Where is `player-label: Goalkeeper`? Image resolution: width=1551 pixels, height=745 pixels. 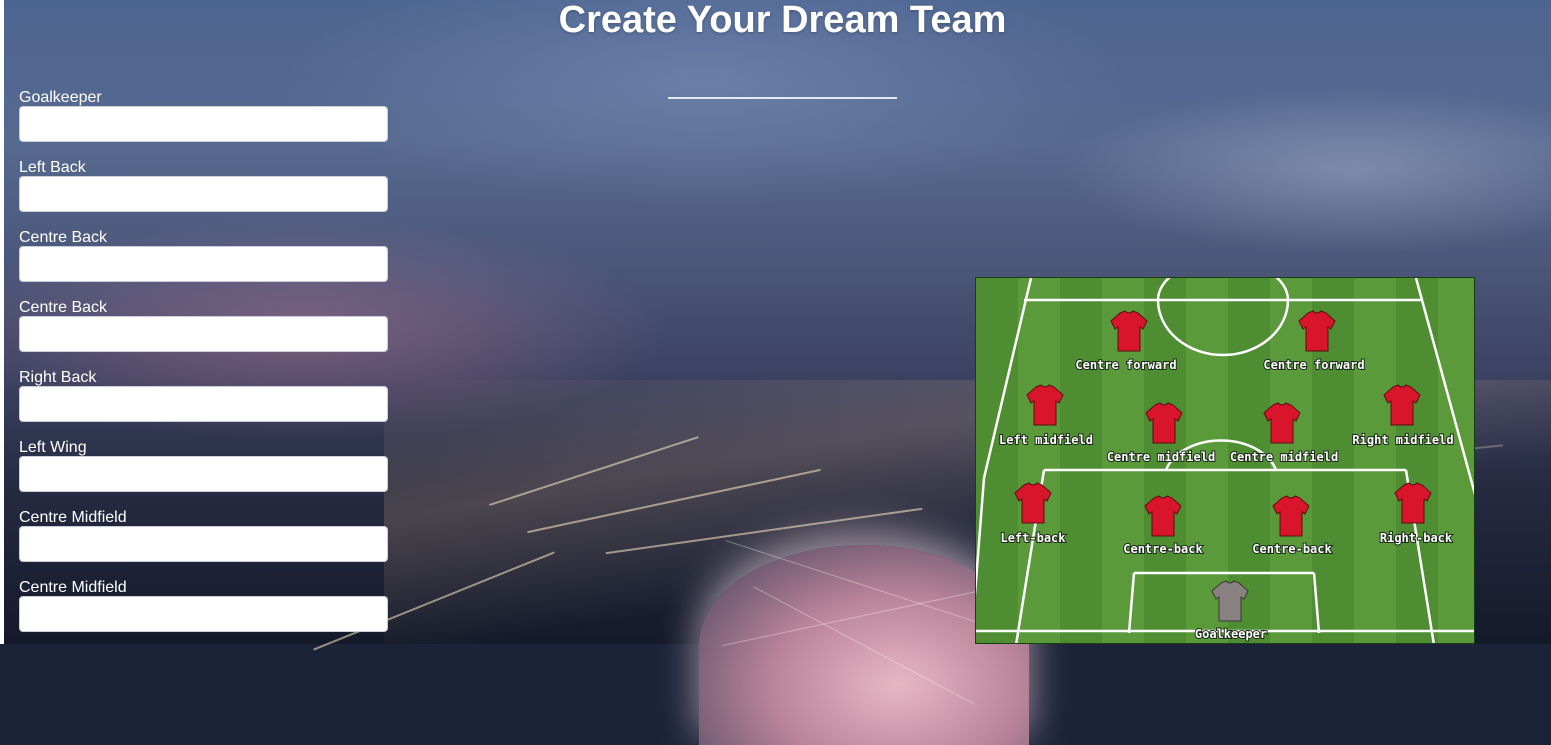
player-label: Goalkeeper is located at coordinates (1231, 634).